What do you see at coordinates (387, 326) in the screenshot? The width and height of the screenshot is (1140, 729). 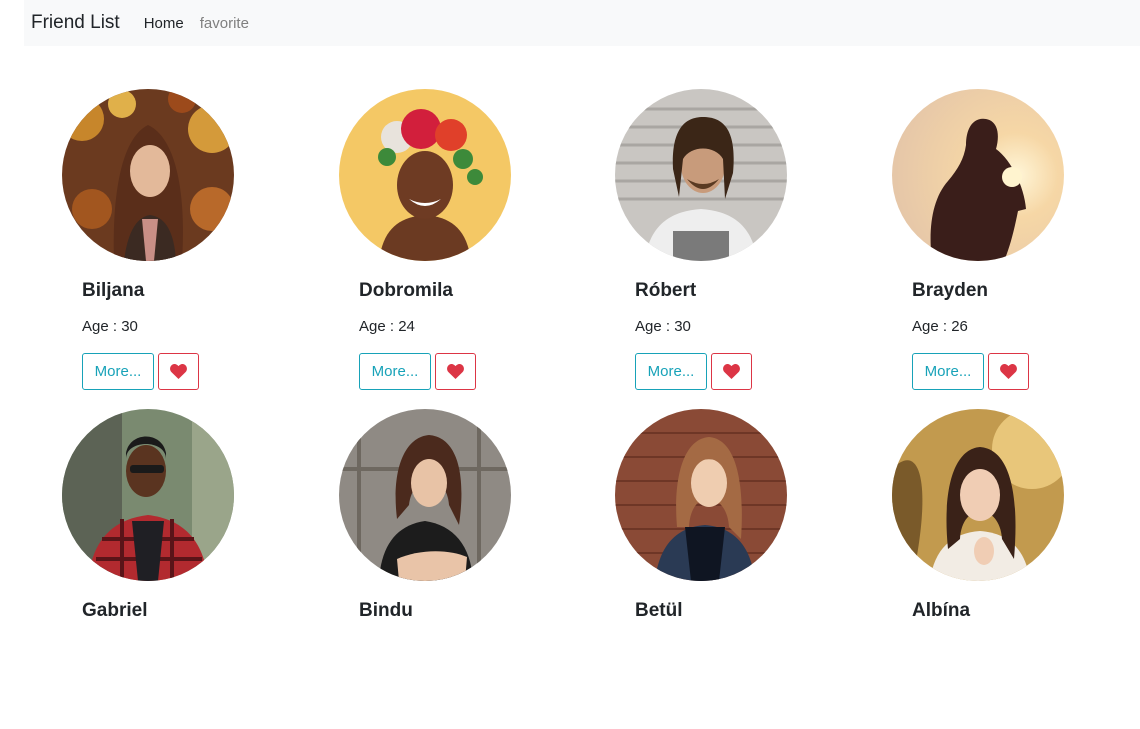 I see `friend-age: Age : 24` at bounding box center [387, 326].